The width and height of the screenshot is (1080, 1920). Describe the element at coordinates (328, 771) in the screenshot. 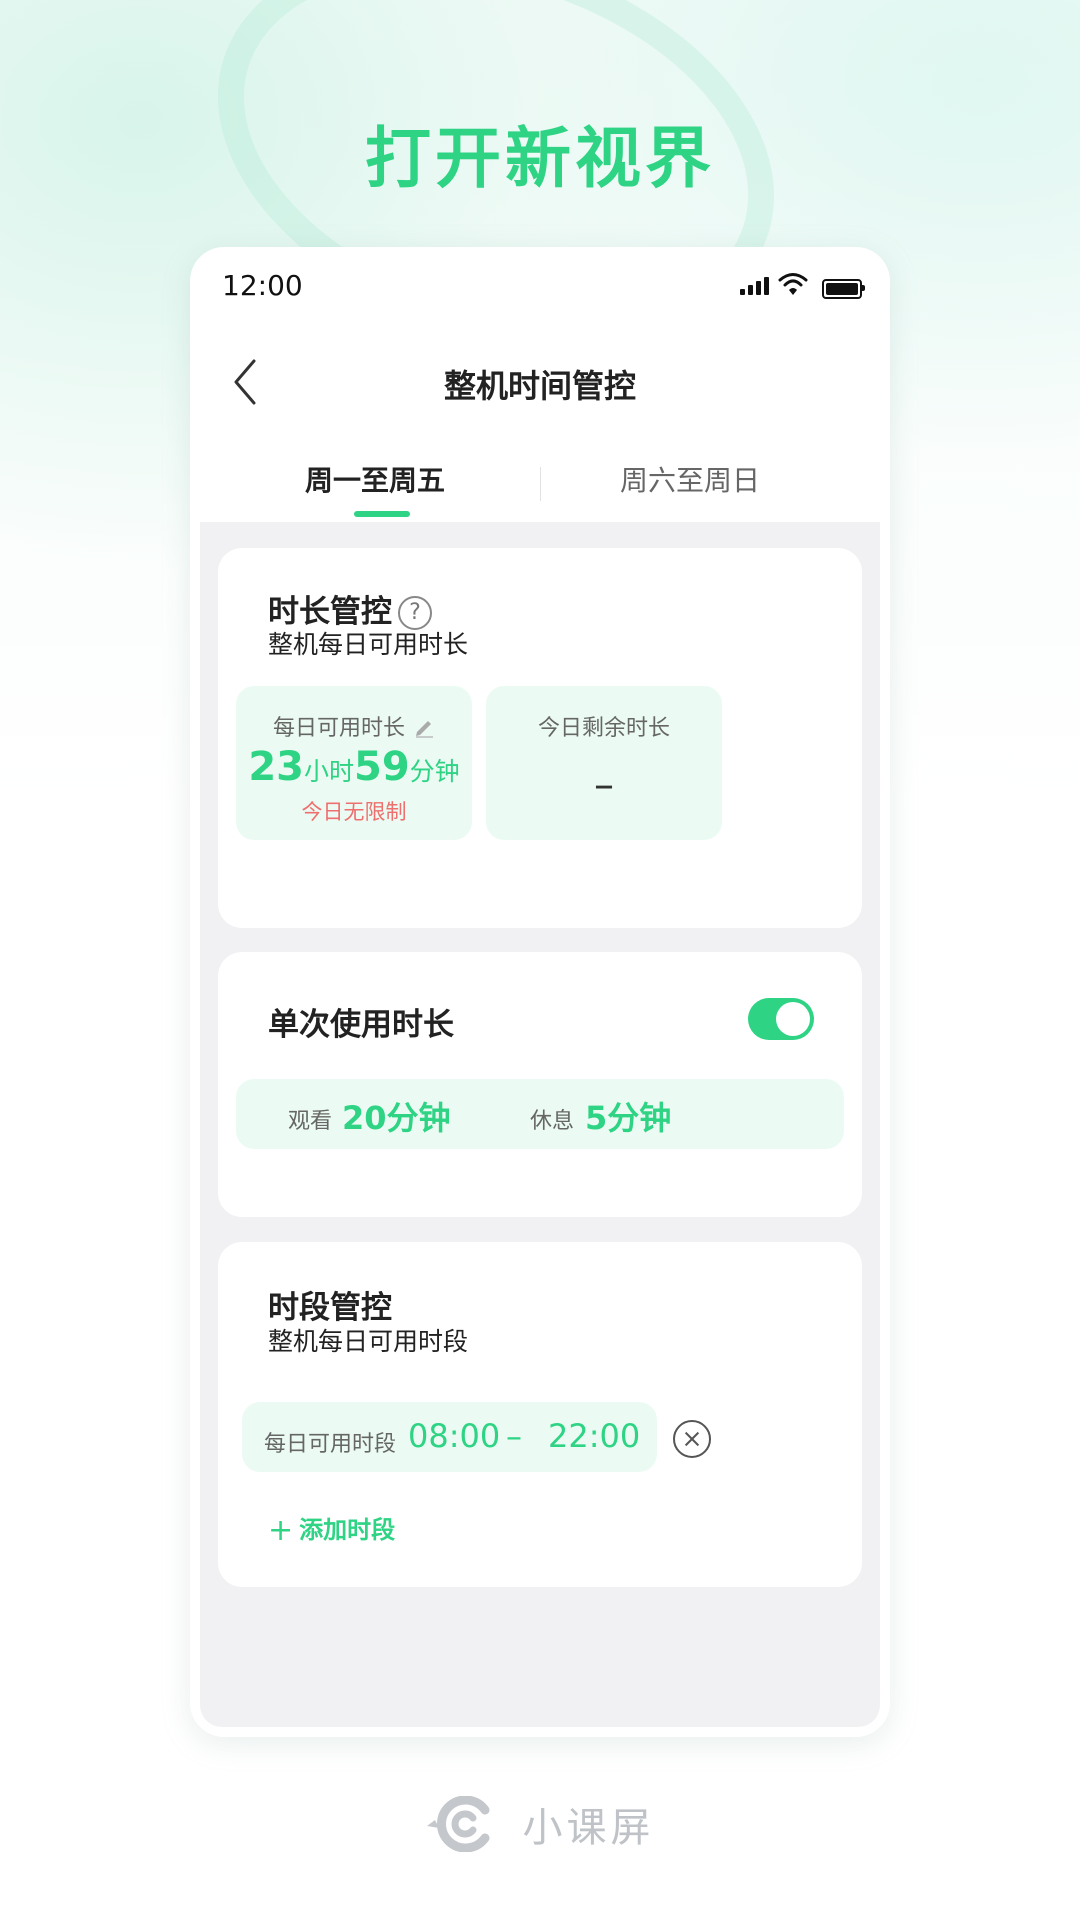

I see `hours-unit: 小时` at that location.